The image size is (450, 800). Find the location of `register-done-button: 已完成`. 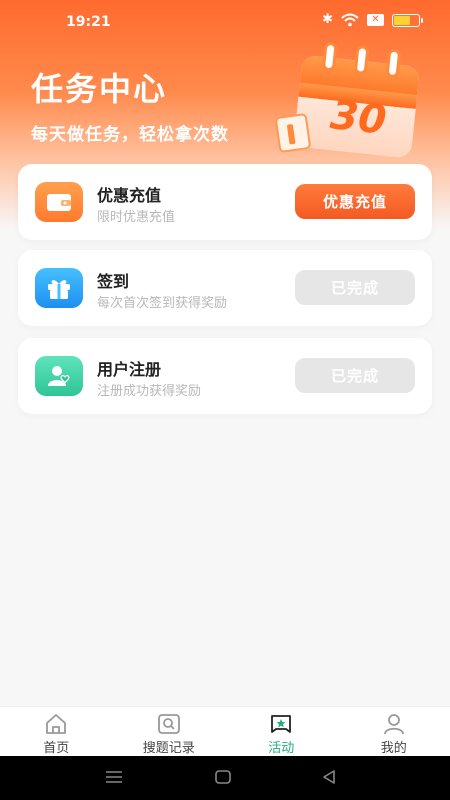

register-done-button: 已完成 is located at coordinates (355, 375).